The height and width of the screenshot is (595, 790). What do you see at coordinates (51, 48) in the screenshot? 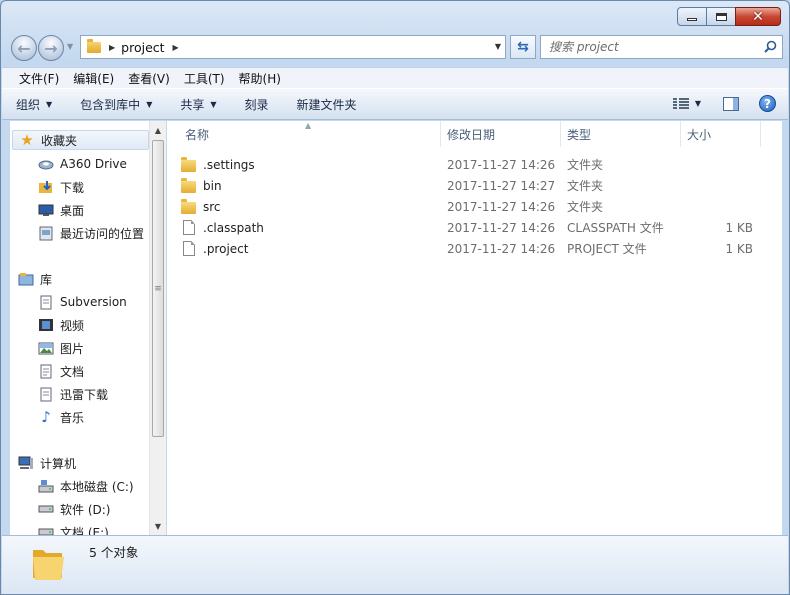
I see `forward-button: →` at bounding box center [51, 48].